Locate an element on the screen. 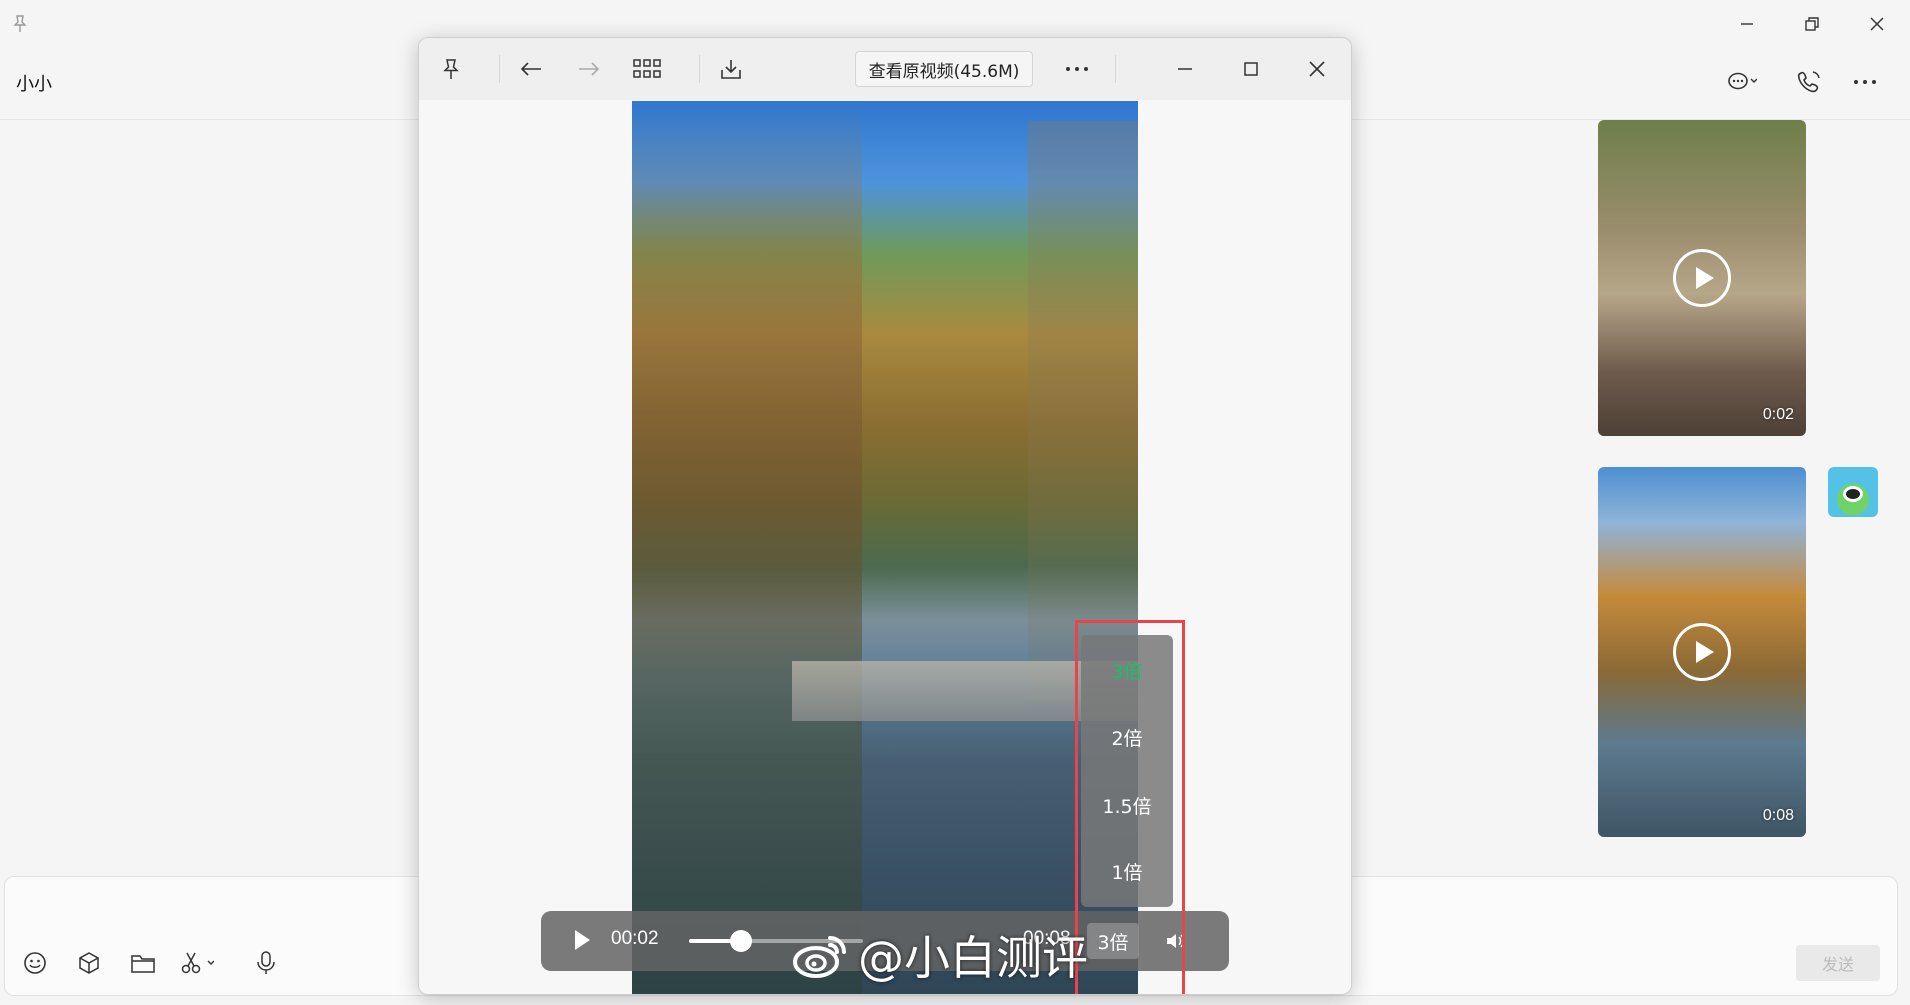 The height and width of the screenshot is (1005, 1910). current-time: 00:02 is located at coordinates (635, 938).